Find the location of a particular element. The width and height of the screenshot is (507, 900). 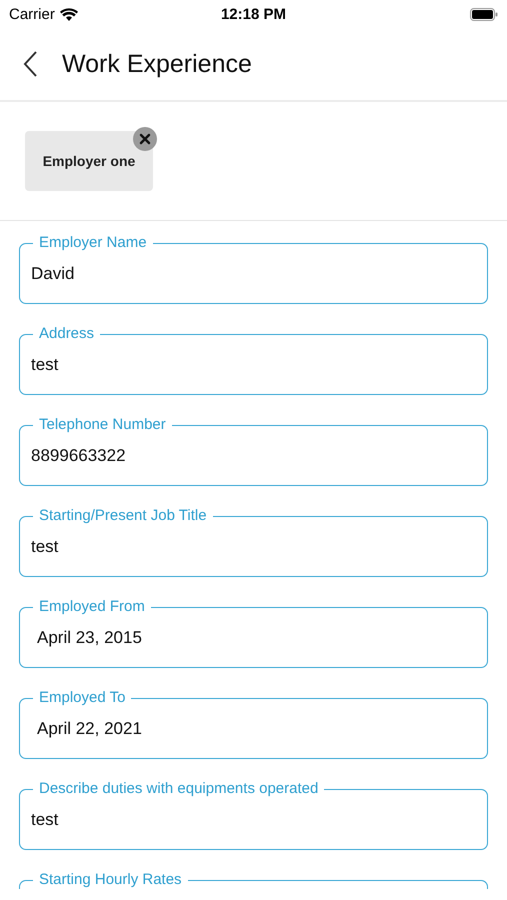

close-button is located at coordinates (145, 139).